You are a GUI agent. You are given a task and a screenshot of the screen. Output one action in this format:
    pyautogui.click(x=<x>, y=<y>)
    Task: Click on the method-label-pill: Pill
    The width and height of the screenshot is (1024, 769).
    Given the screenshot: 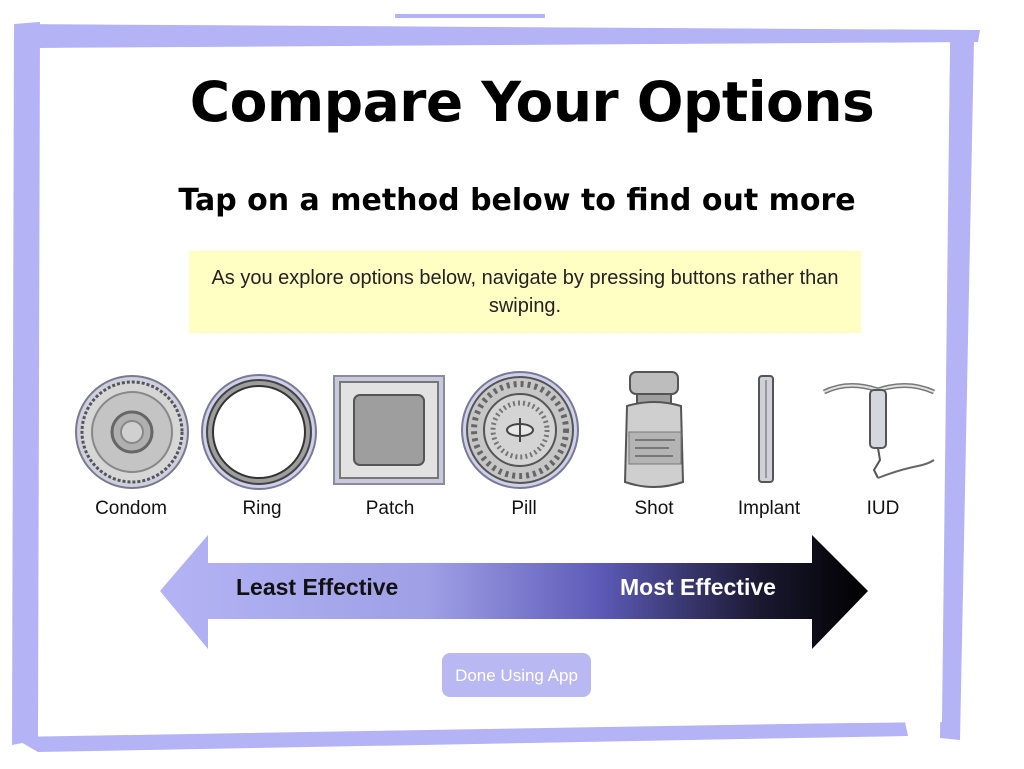 What is the action you would take?
    pyautogui.click(x=524, y=508)
    